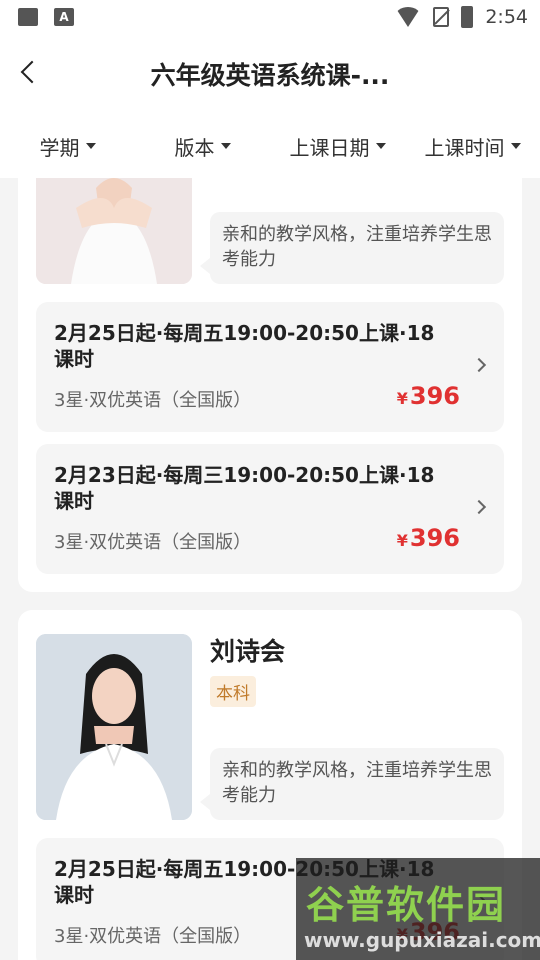  Describe the element at coordinates (64, 17) in the screenshot. I see `text-a-icon: A` at that location.